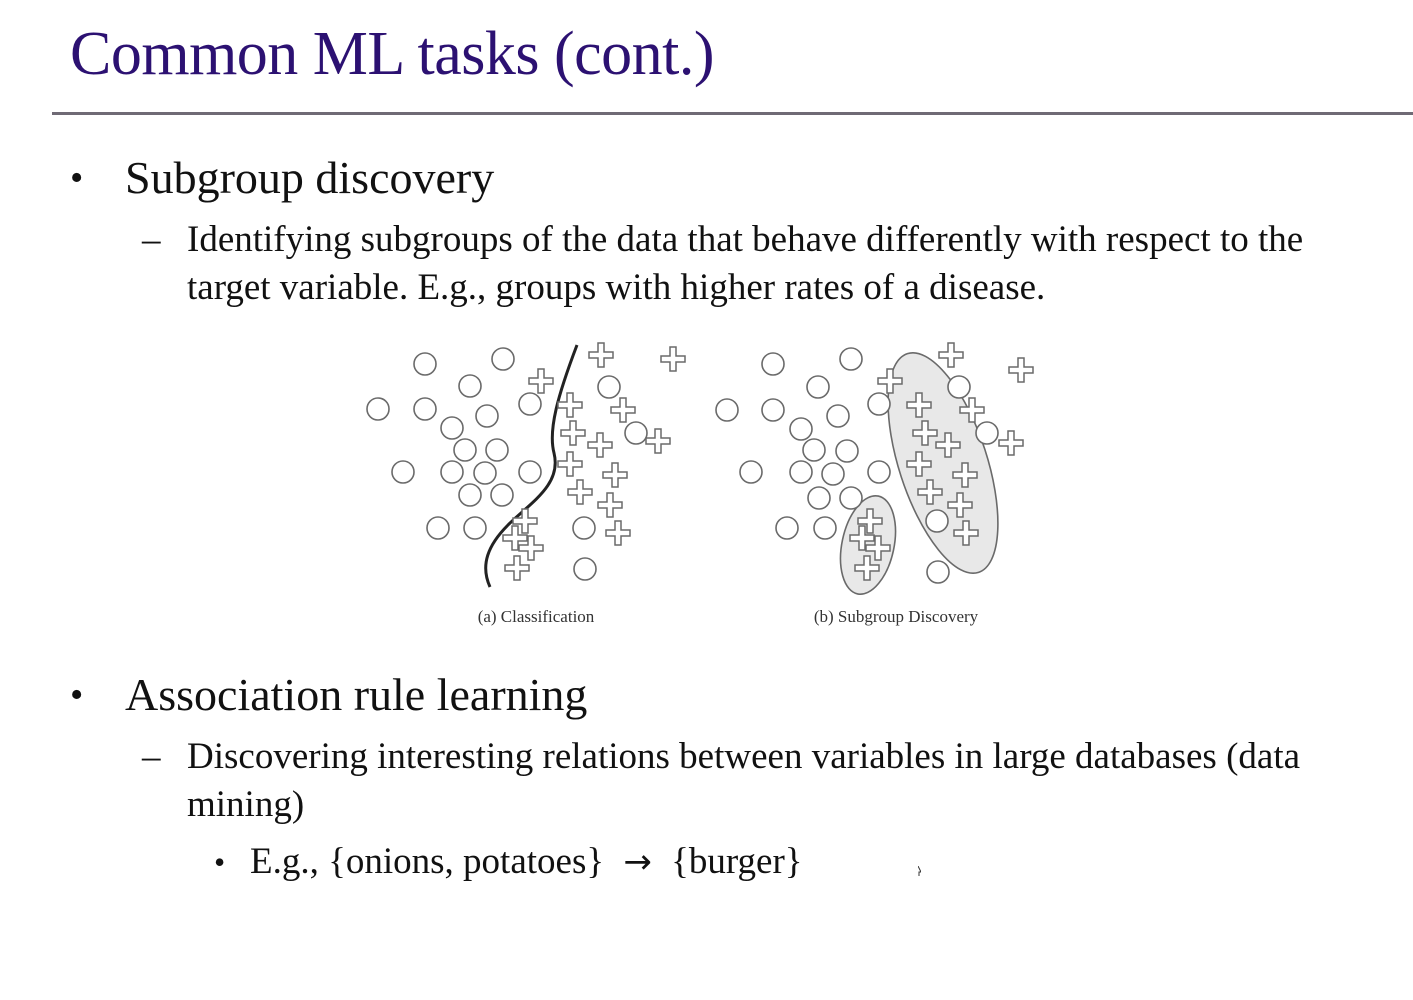  What do you see at coordinates (896, 616) in the screenshot?
I see `caption-subgroup-discovery: (b) Subgroup Discovery` at bounding box center [896, 616].